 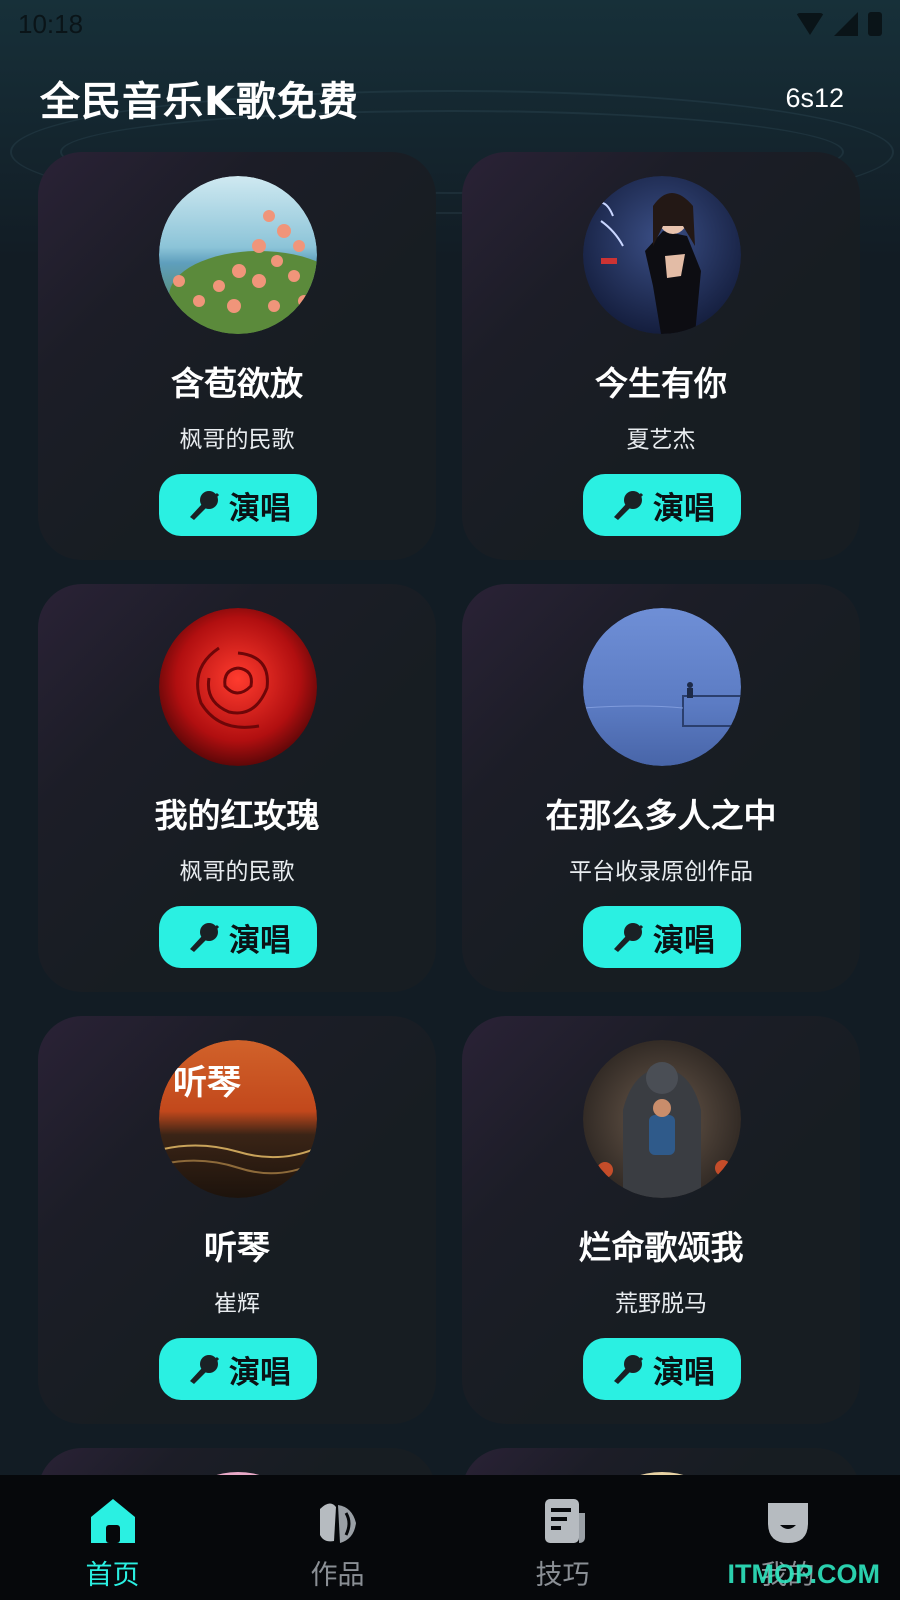 I want to click on bottom-navigation: 首页 作品 技巧 我的 ITMOP.COM, so click(x=450, y=1537).